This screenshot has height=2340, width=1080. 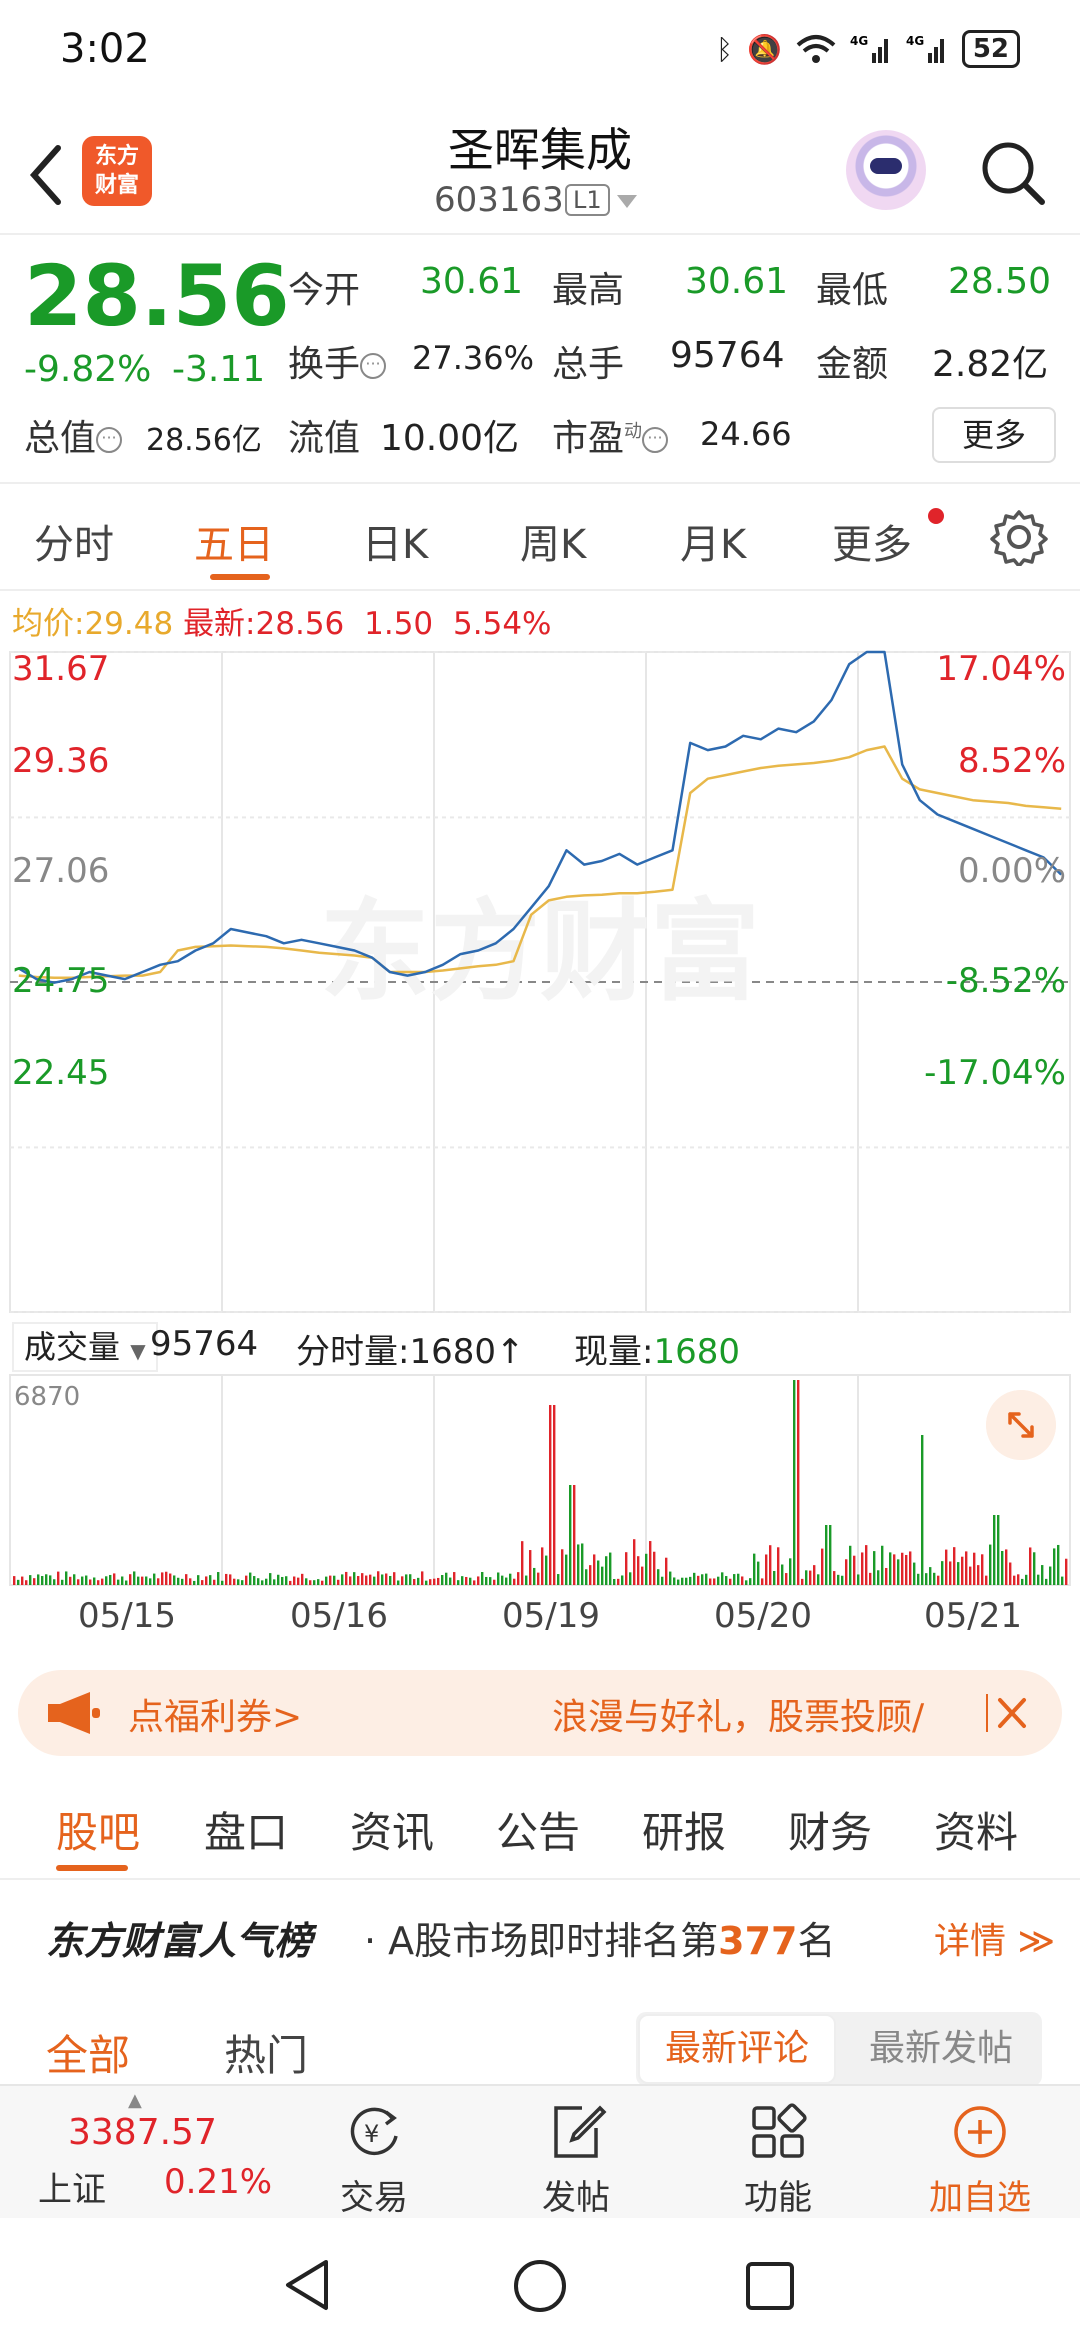 I want to click on tab-weekly-k: 周K, so click(x=553, y=541).